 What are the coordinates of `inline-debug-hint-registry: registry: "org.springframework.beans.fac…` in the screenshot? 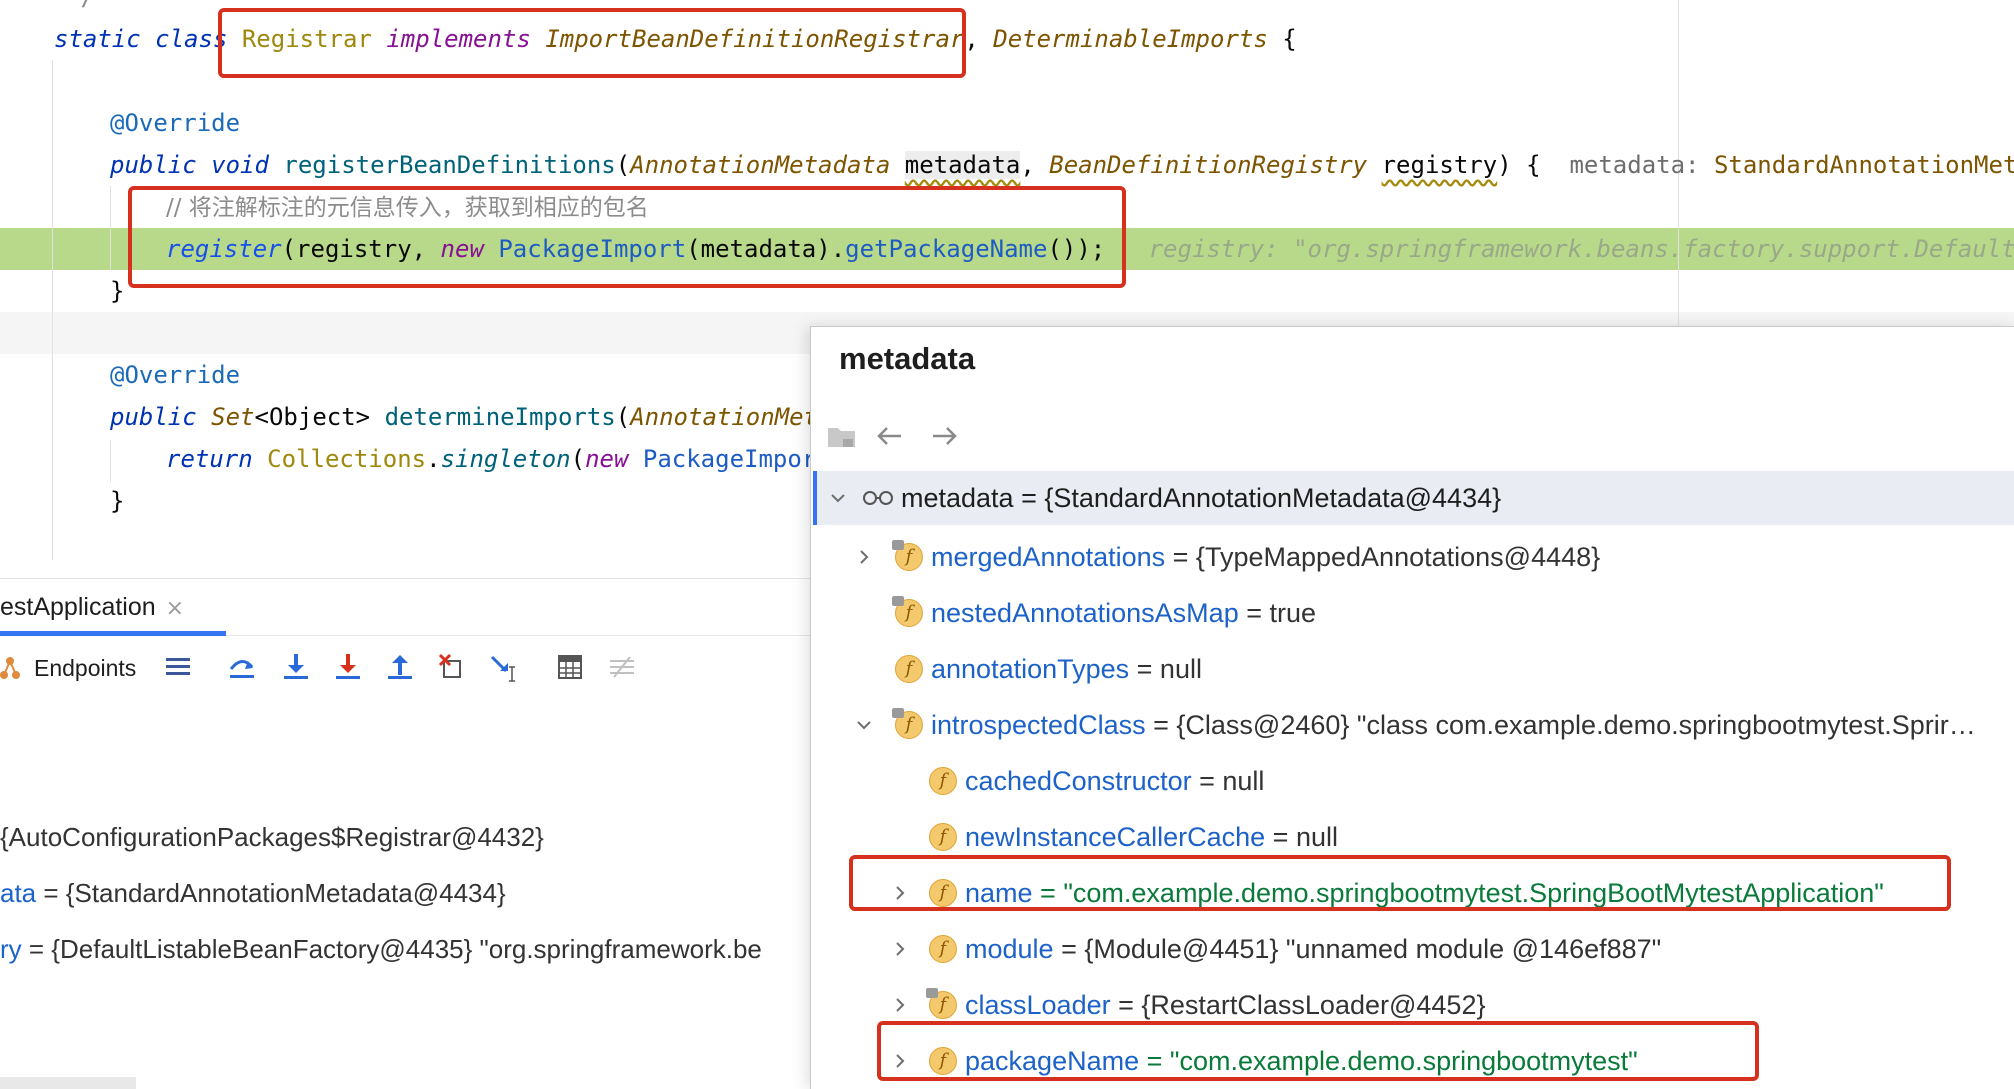 It's located at (1581, 249).